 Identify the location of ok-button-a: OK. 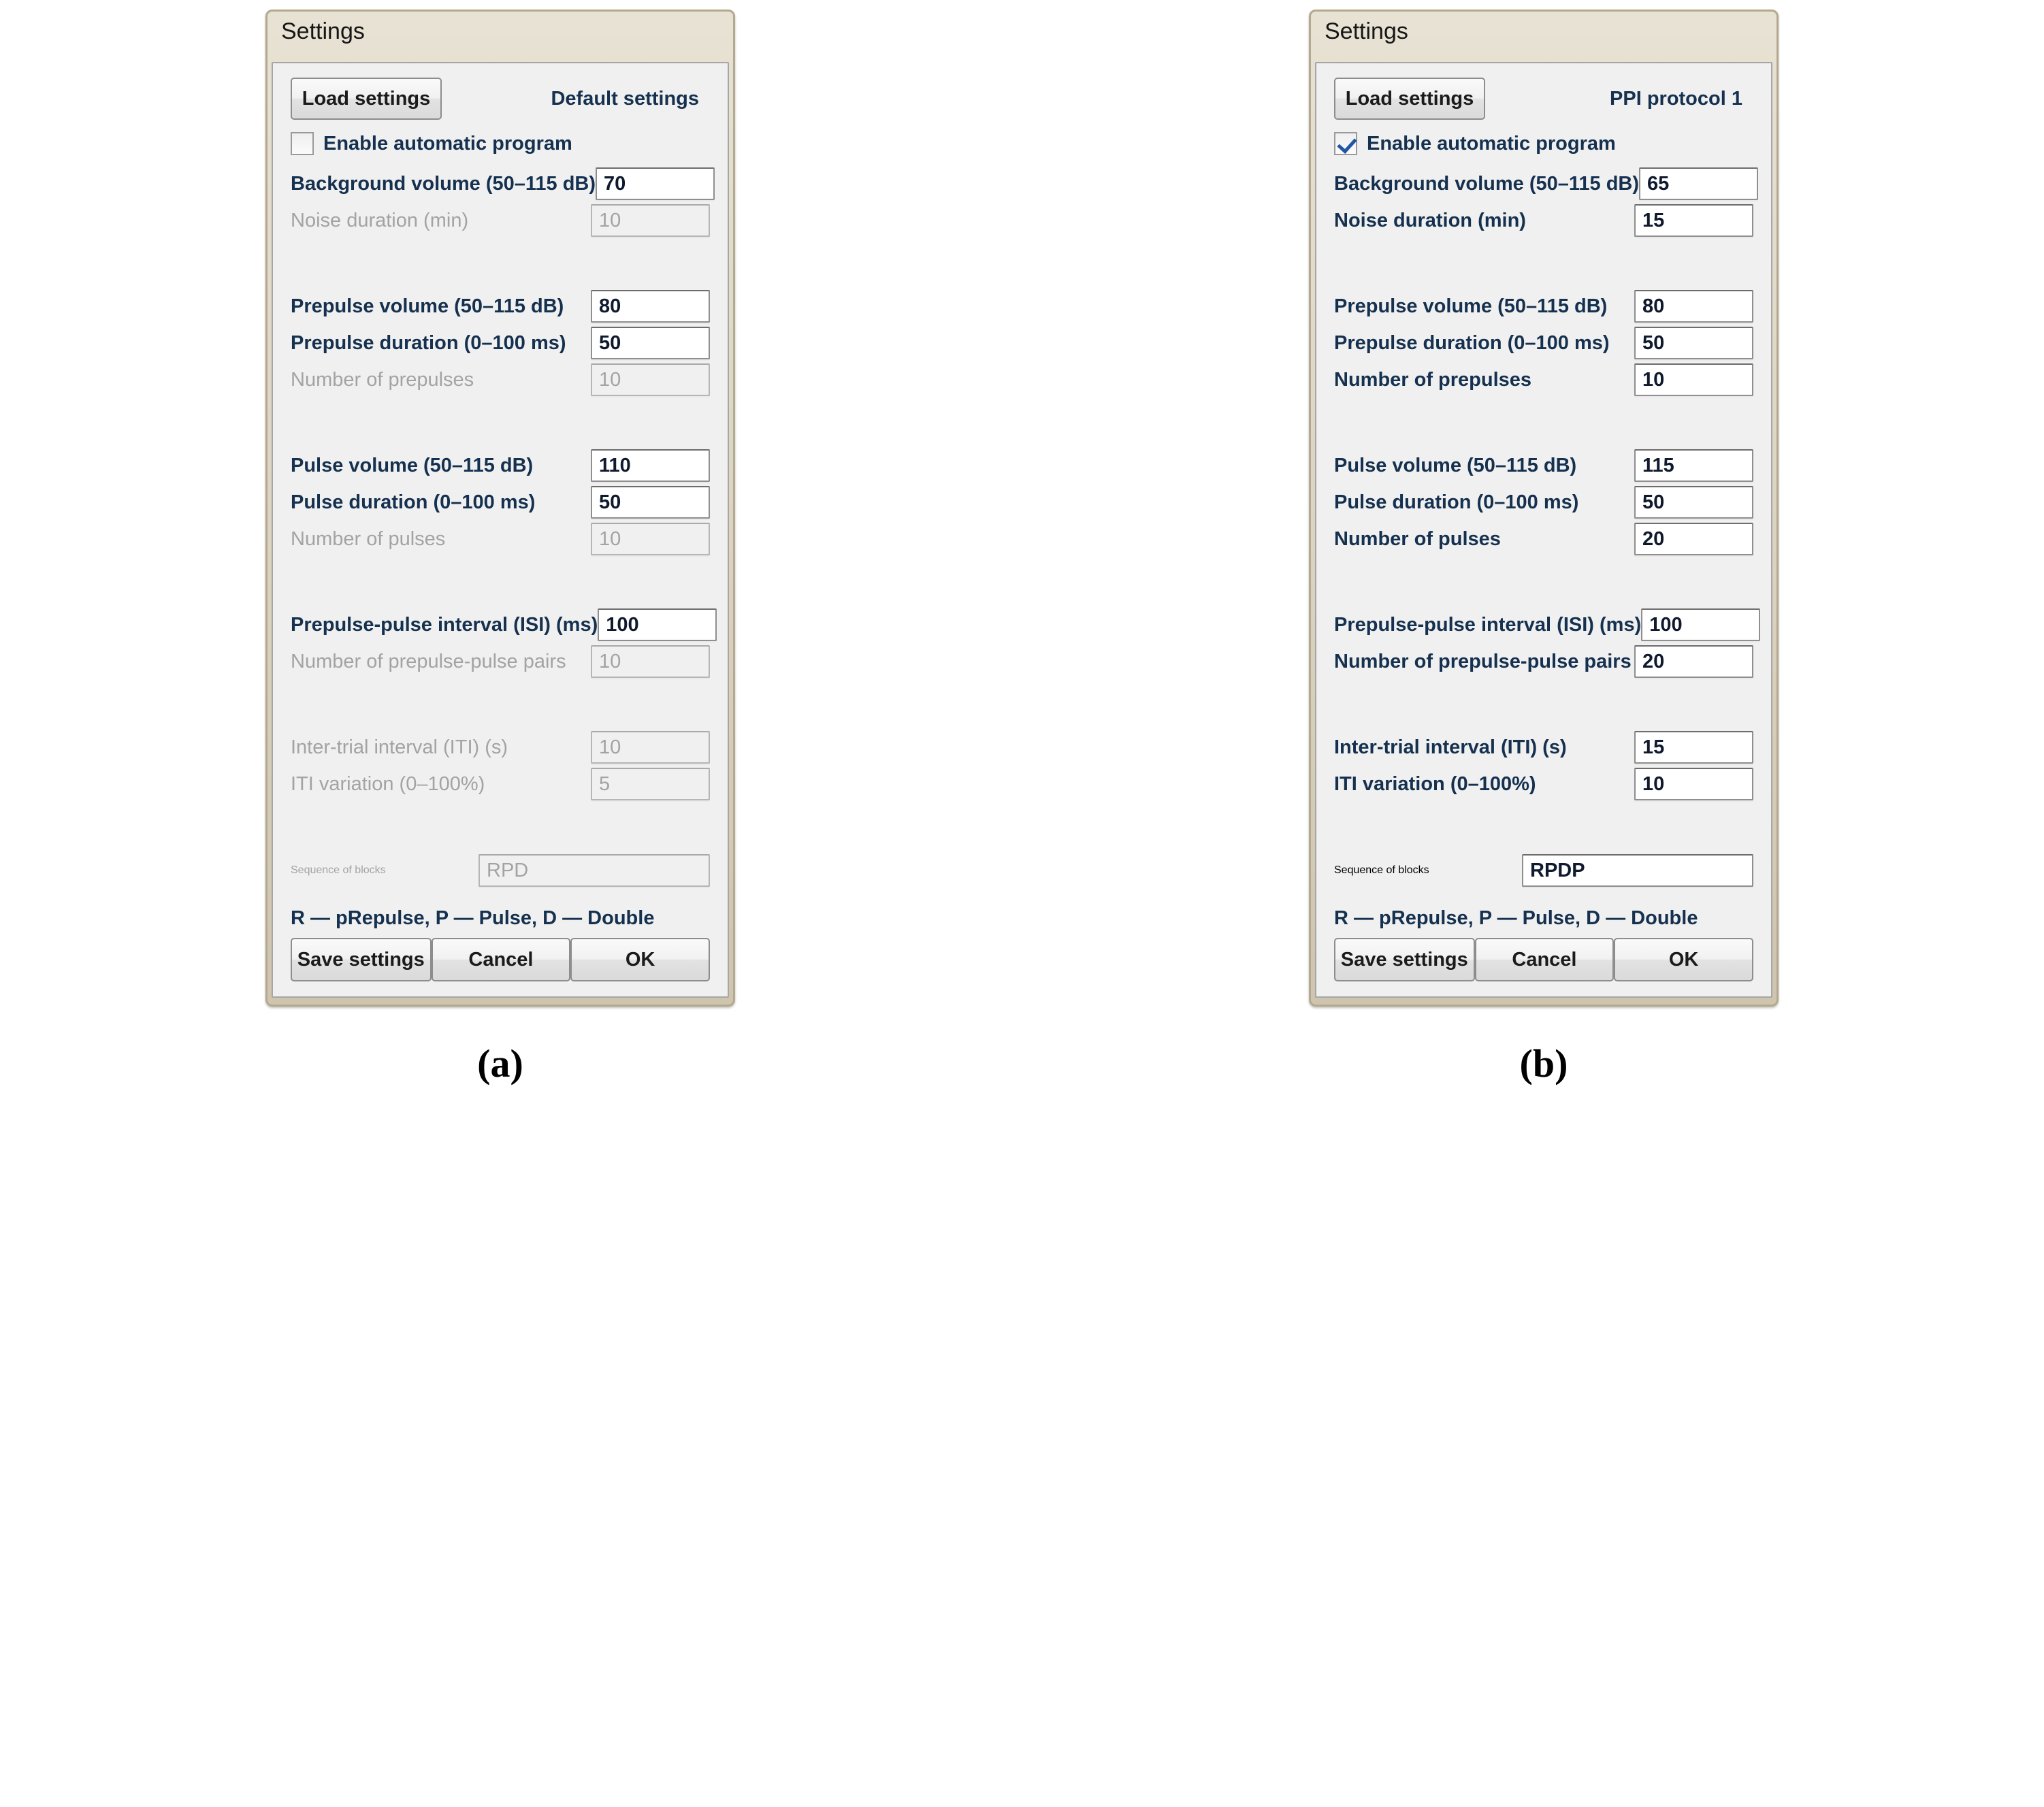
(640, 959).